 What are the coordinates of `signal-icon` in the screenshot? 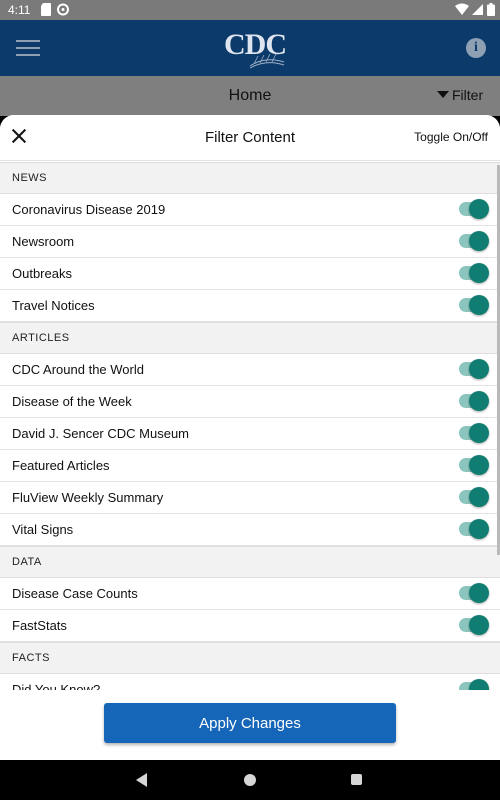 It's located at (477, 9).